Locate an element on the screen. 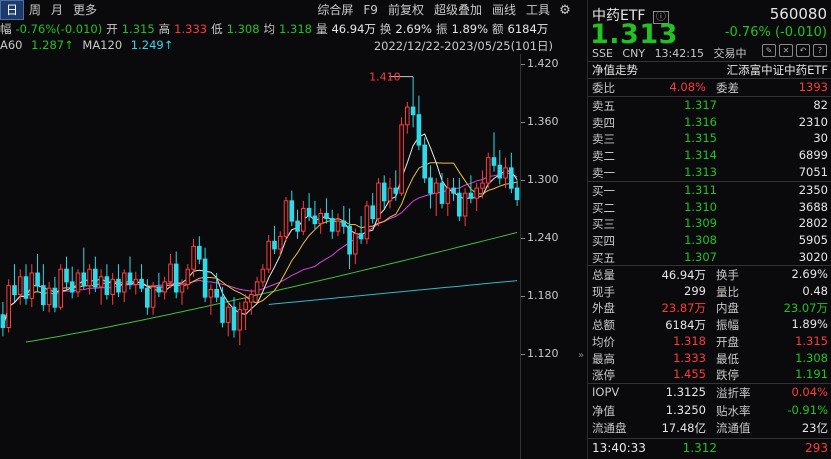 The width and height of the screenshot is (831, 459). bid-row: 买三 1.309 2802 is located at coordinates (709, 224).